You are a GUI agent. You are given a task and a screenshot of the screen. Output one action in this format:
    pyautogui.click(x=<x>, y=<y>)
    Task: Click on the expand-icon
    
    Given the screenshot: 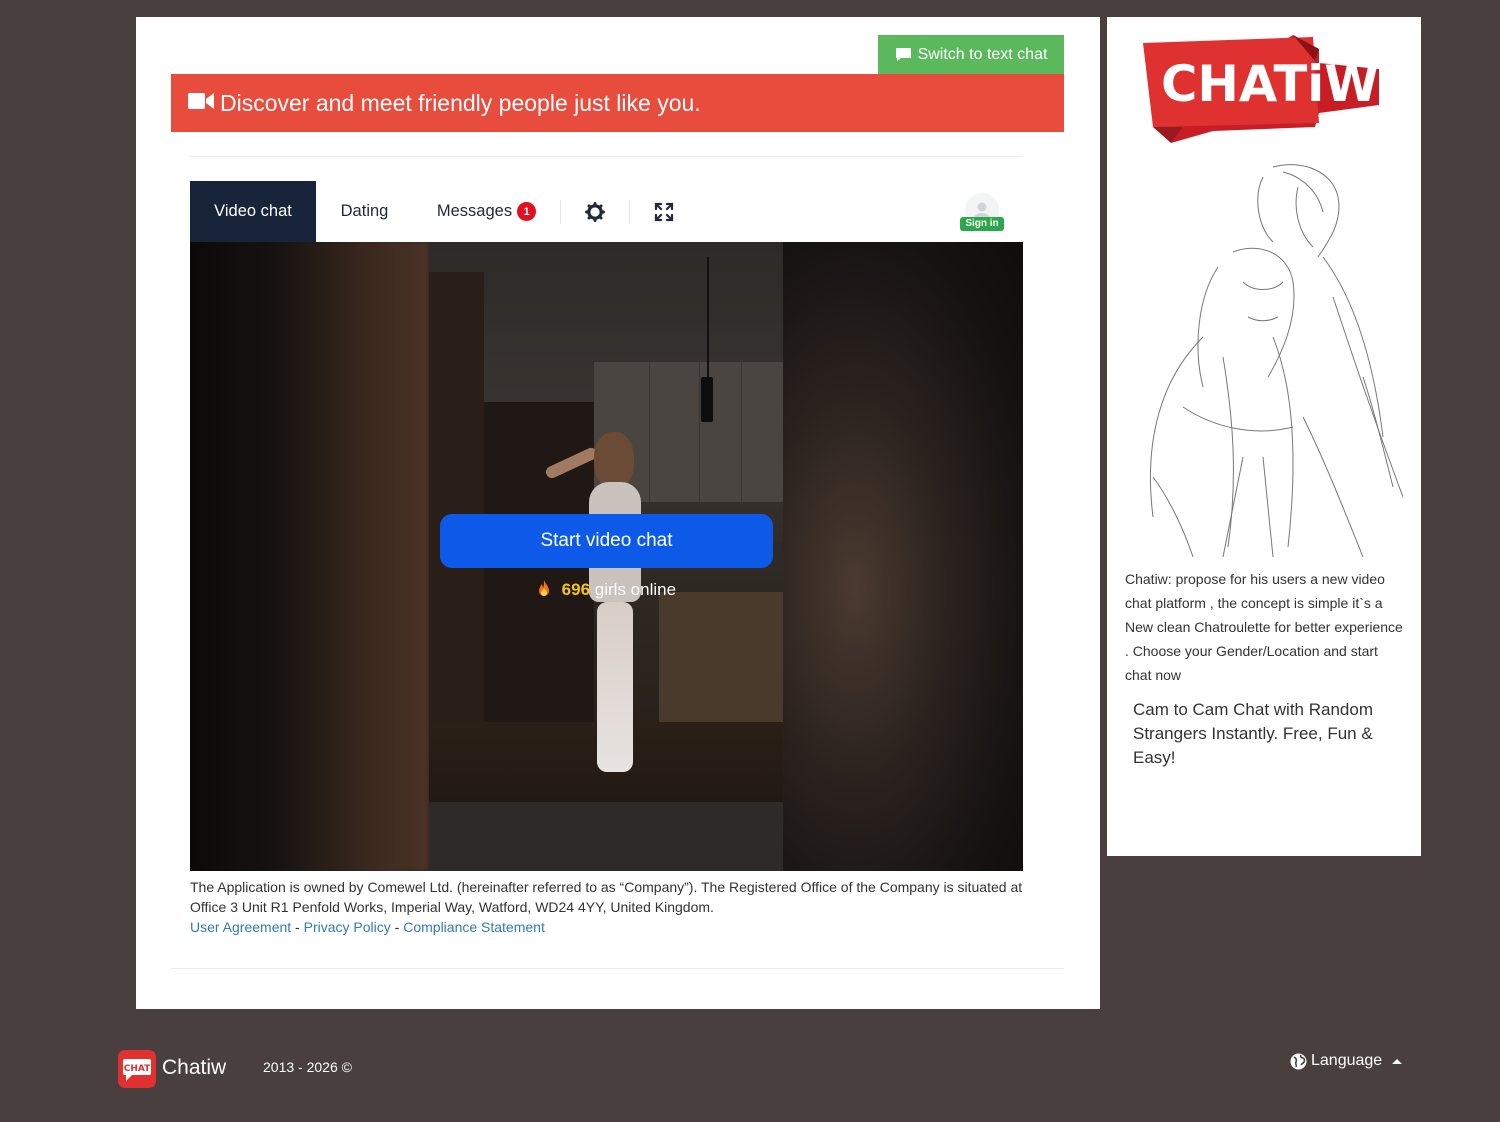 What is the action you would take?
    pyautogui.click(x=664, y=211)
    